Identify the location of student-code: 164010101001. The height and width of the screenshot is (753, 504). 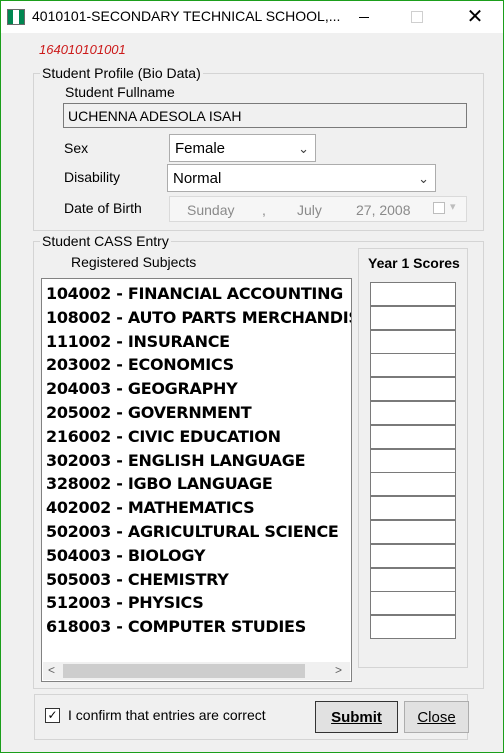
(82, 49).